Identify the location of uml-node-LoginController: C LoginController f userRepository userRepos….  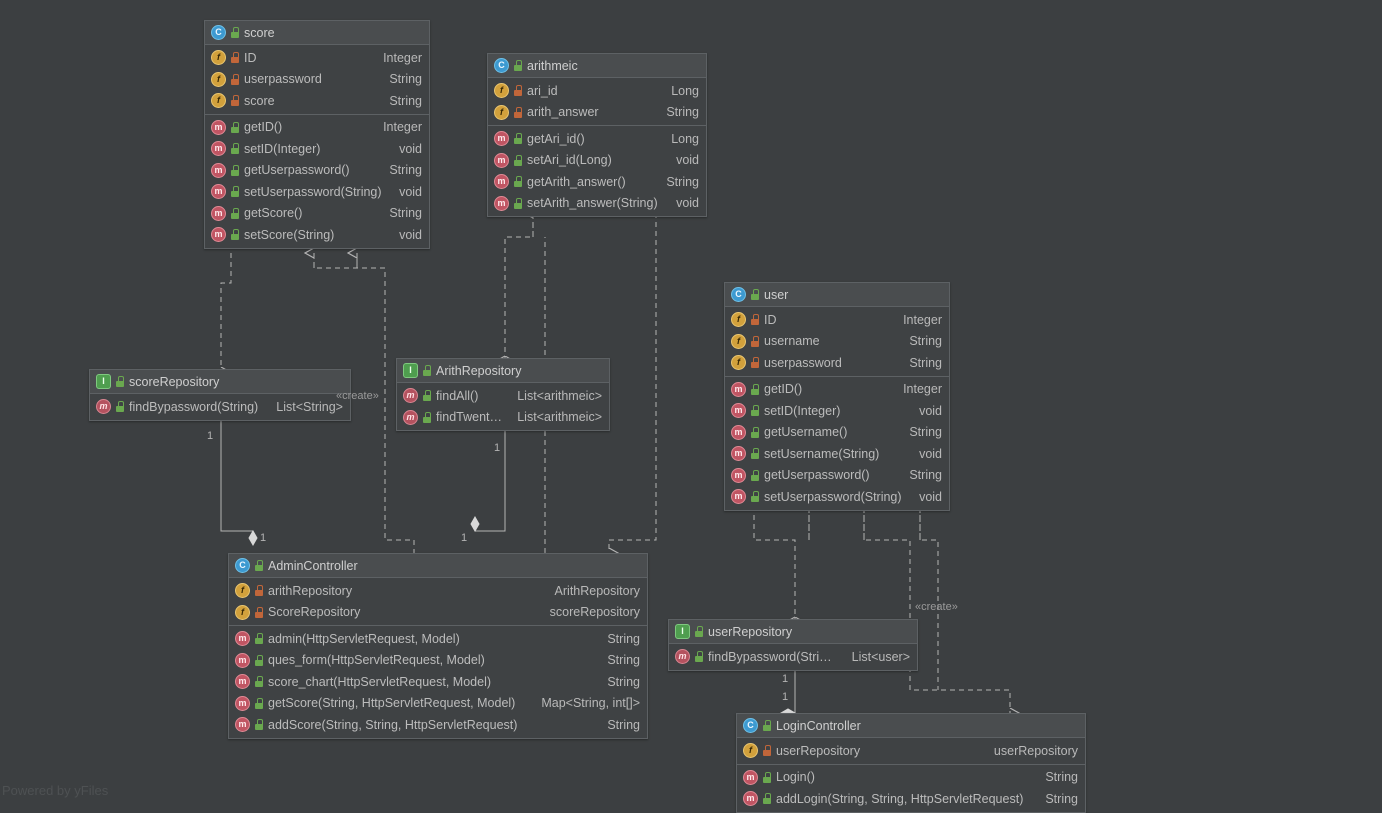
(911, 763).